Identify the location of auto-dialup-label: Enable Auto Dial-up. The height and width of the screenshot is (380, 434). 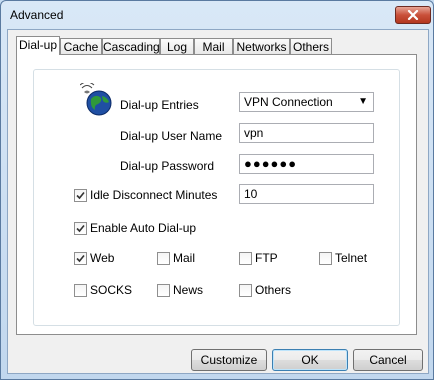
(143, 228).